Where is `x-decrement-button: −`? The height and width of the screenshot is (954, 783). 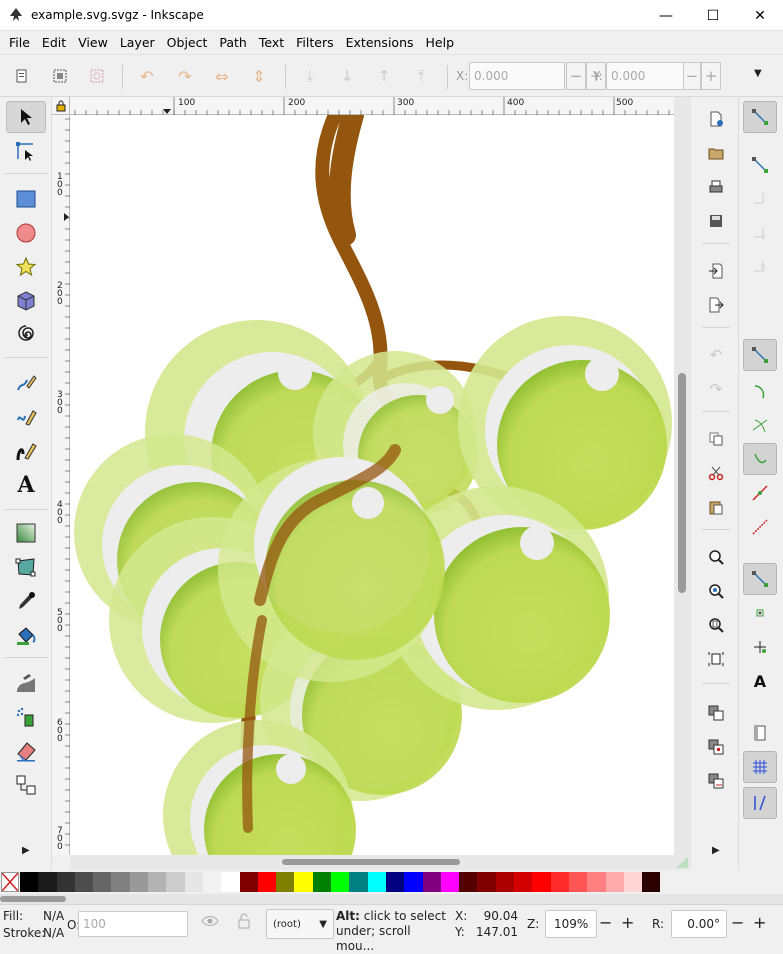 x-decrement-button: − is located at coordinates (576, 76).